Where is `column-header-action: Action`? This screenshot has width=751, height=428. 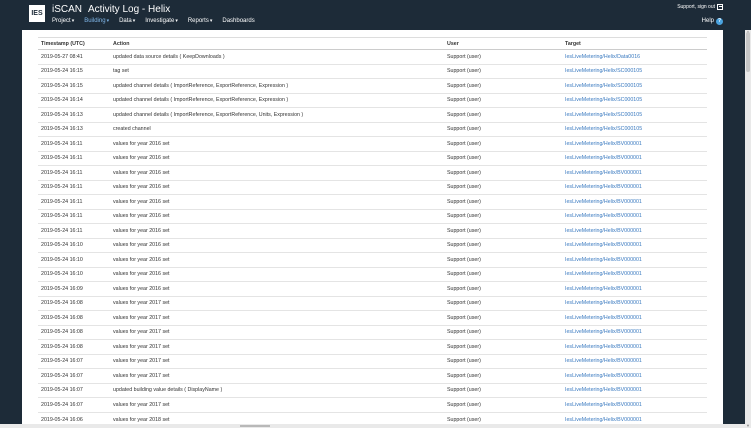
column-header-action: Action is located at coordinates (277, 43).